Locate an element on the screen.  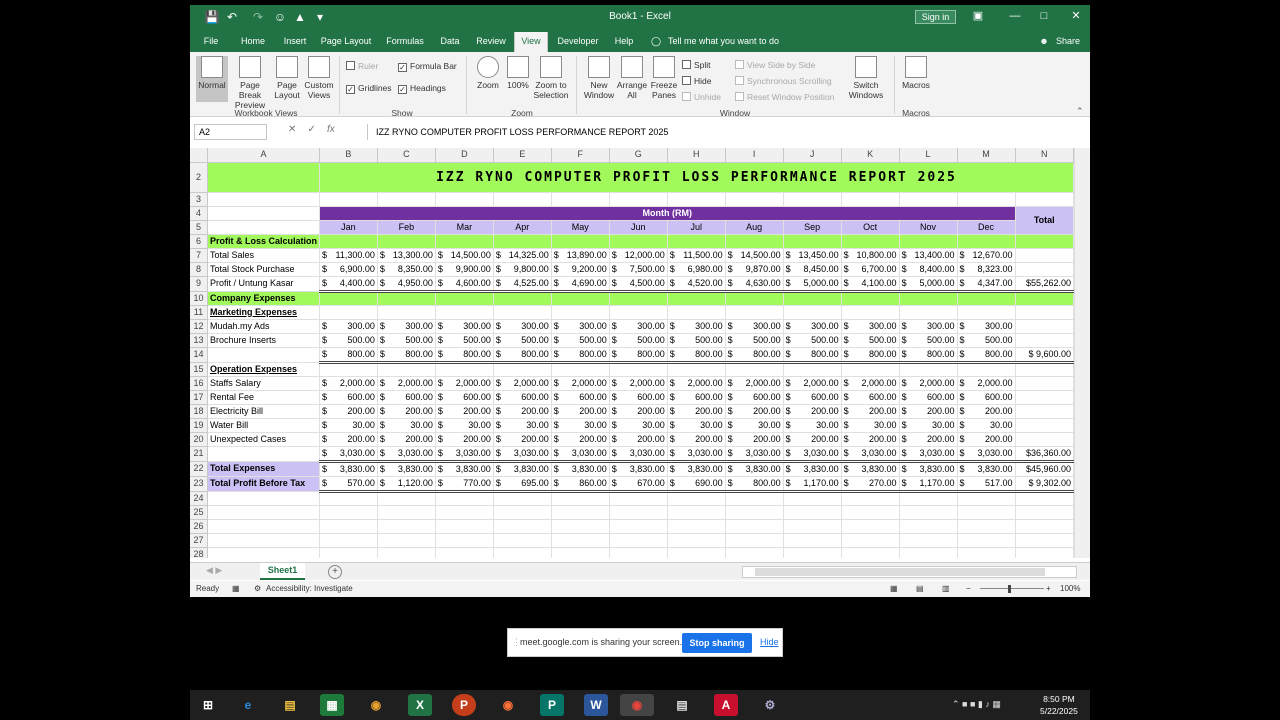
money-cell: $4,347.00 is located at coordinates (986, 284).